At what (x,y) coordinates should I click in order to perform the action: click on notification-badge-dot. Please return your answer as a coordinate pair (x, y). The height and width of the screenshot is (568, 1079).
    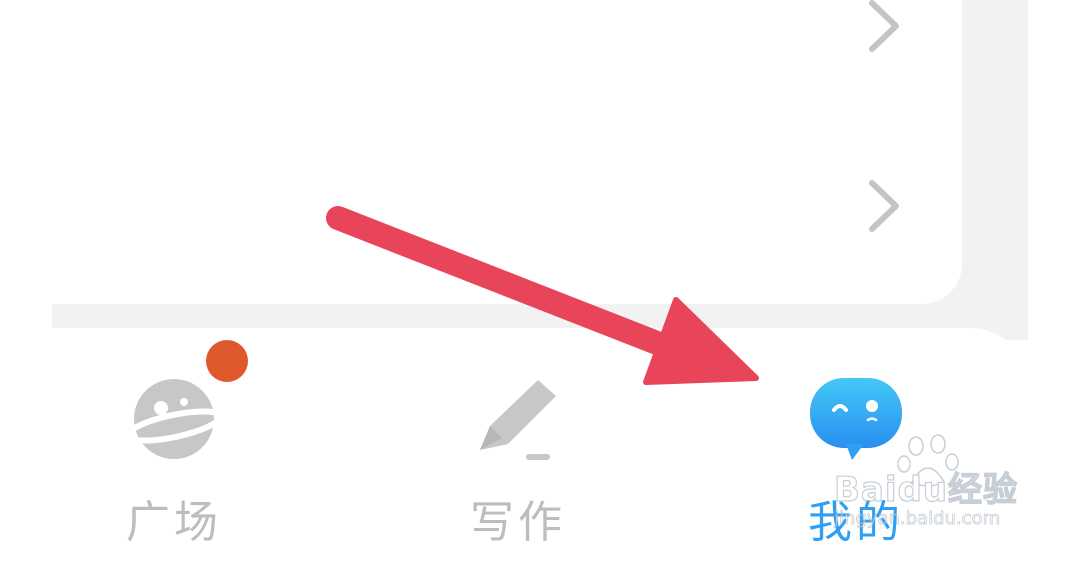
    Looking at the image, I should click on (227, 361).